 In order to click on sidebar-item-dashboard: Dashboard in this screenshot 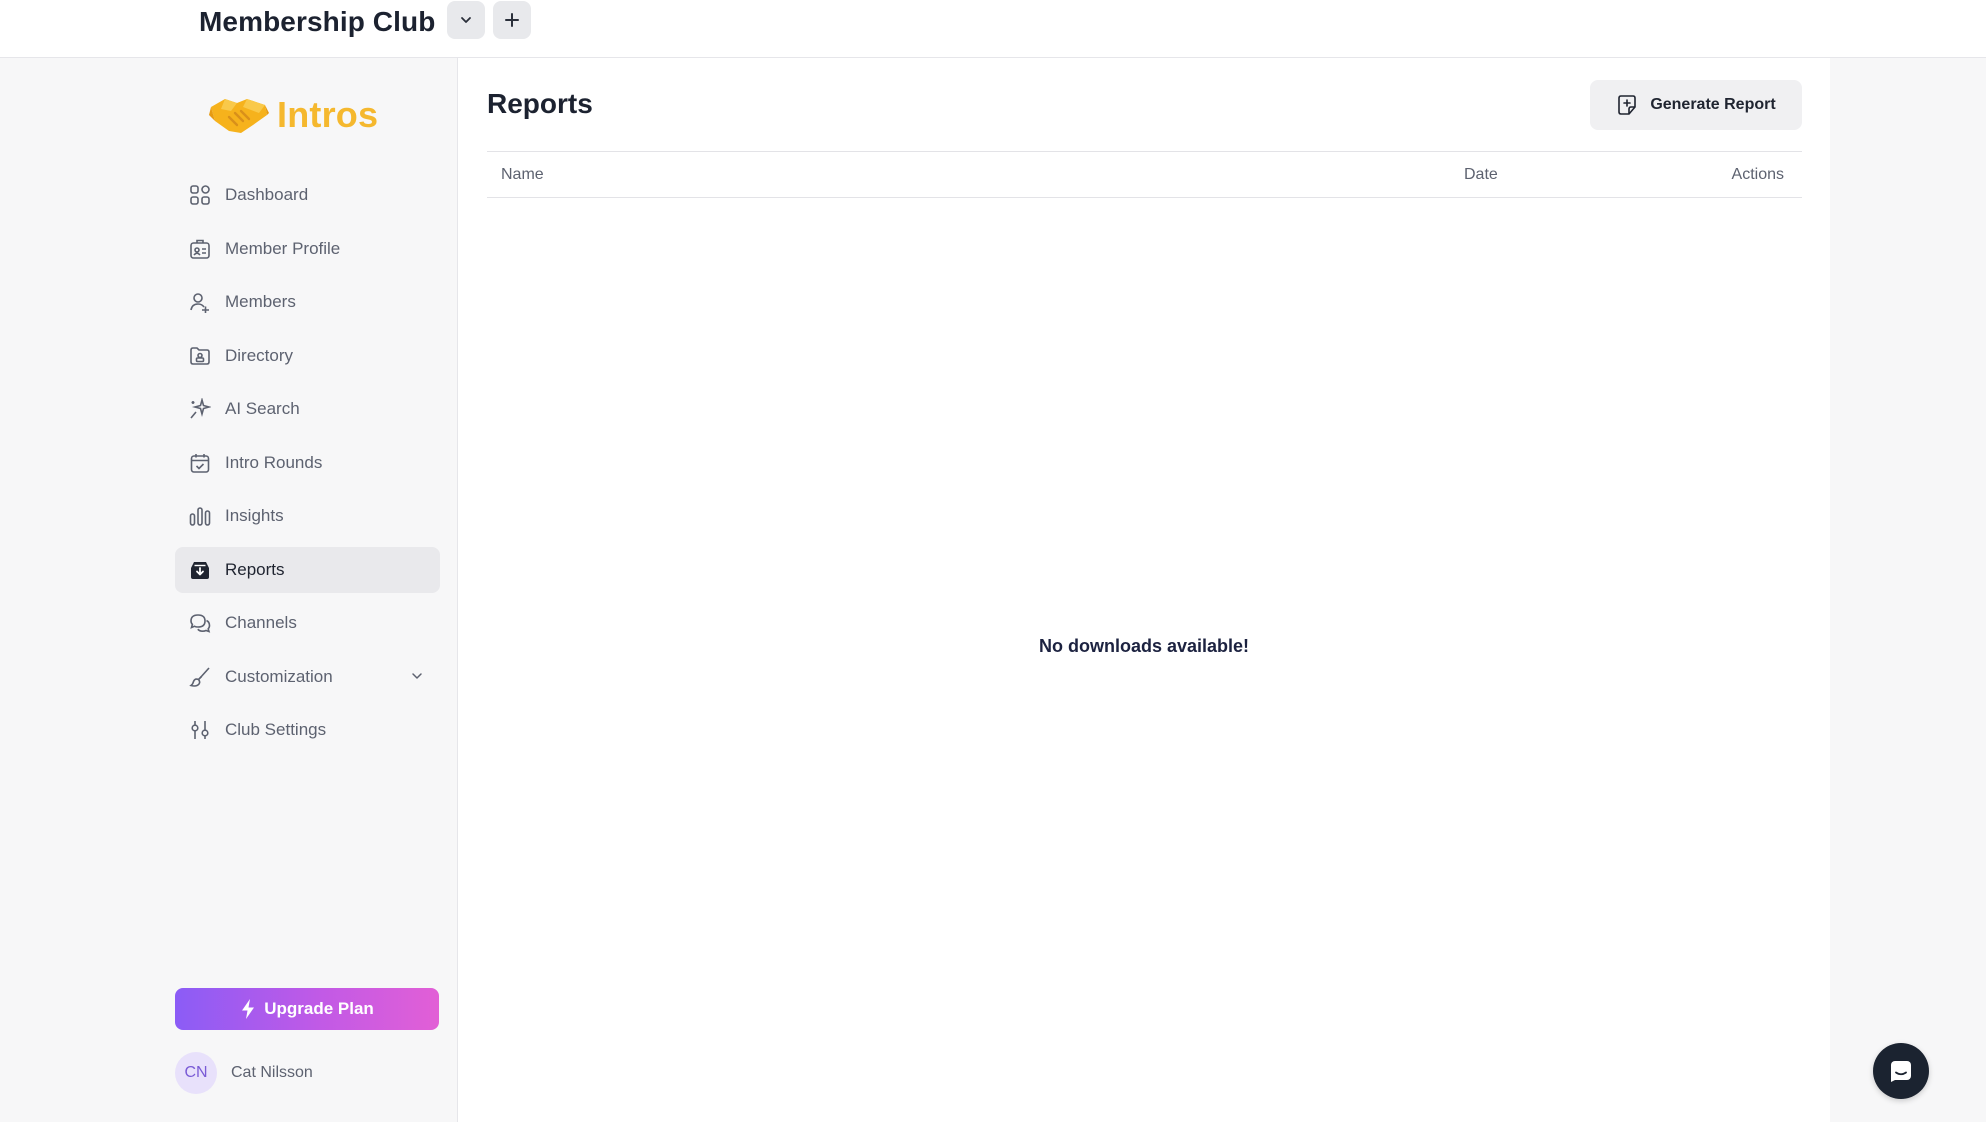, I will do `click(307, 195)`.